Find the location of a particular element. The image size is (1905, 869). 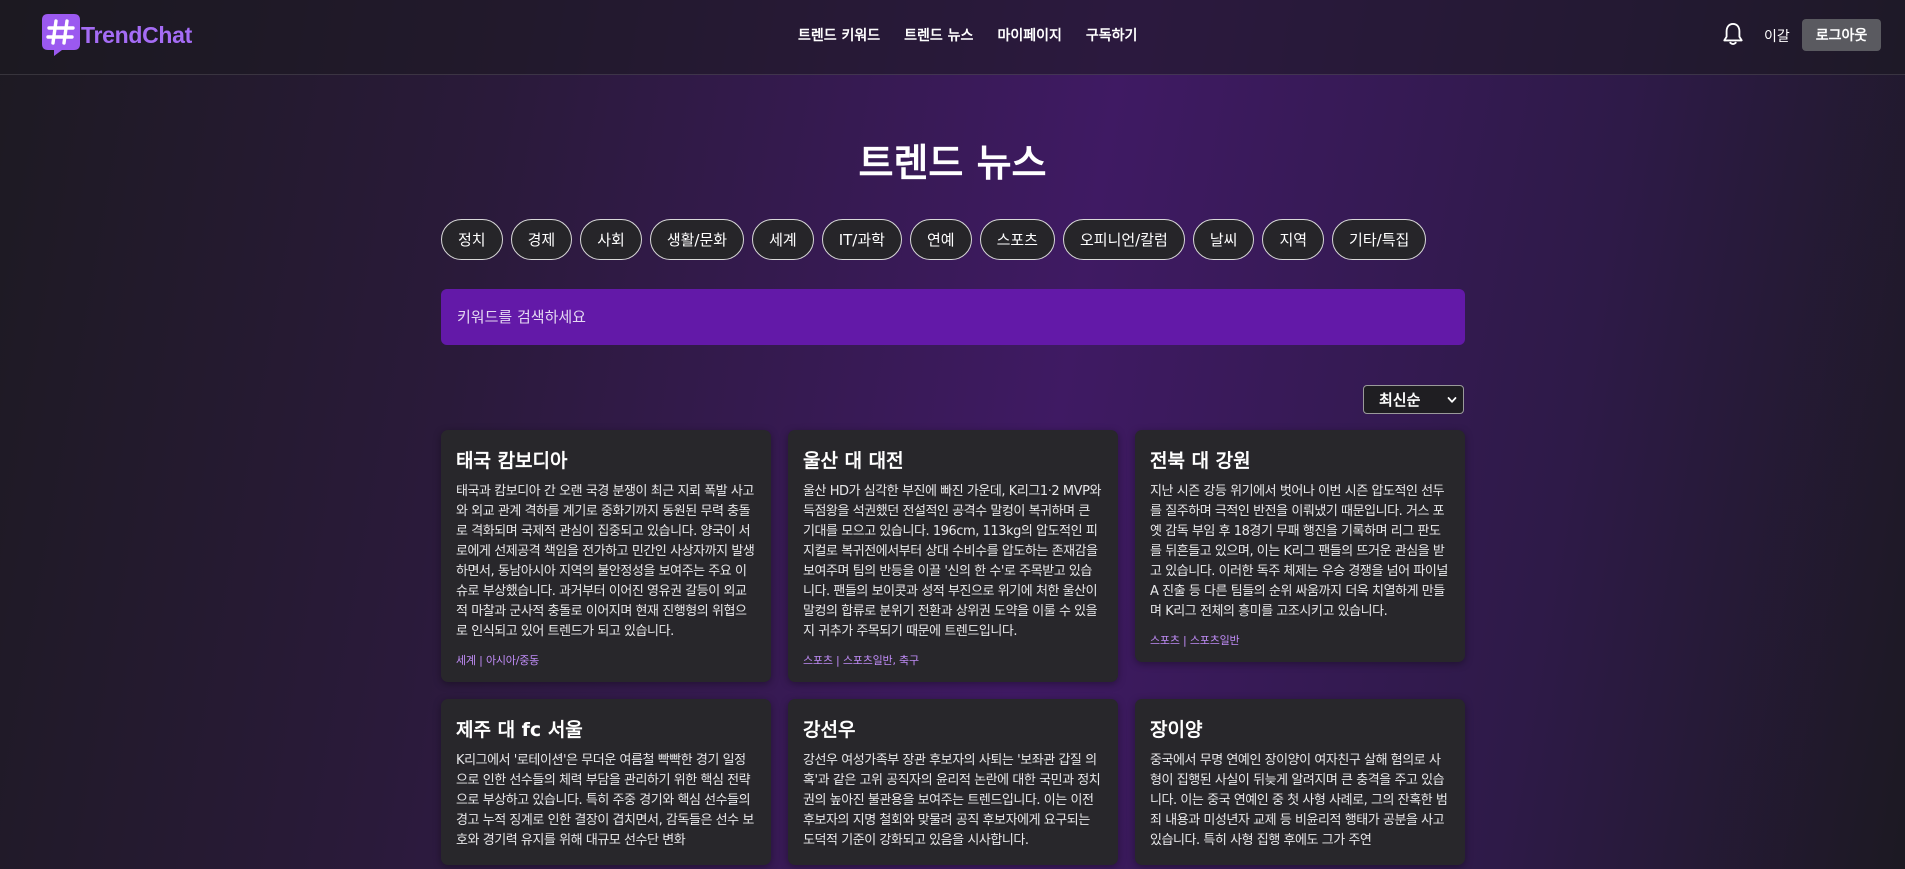

news-card-title: 울산 대 대전 is located at coordinates (853, 461).